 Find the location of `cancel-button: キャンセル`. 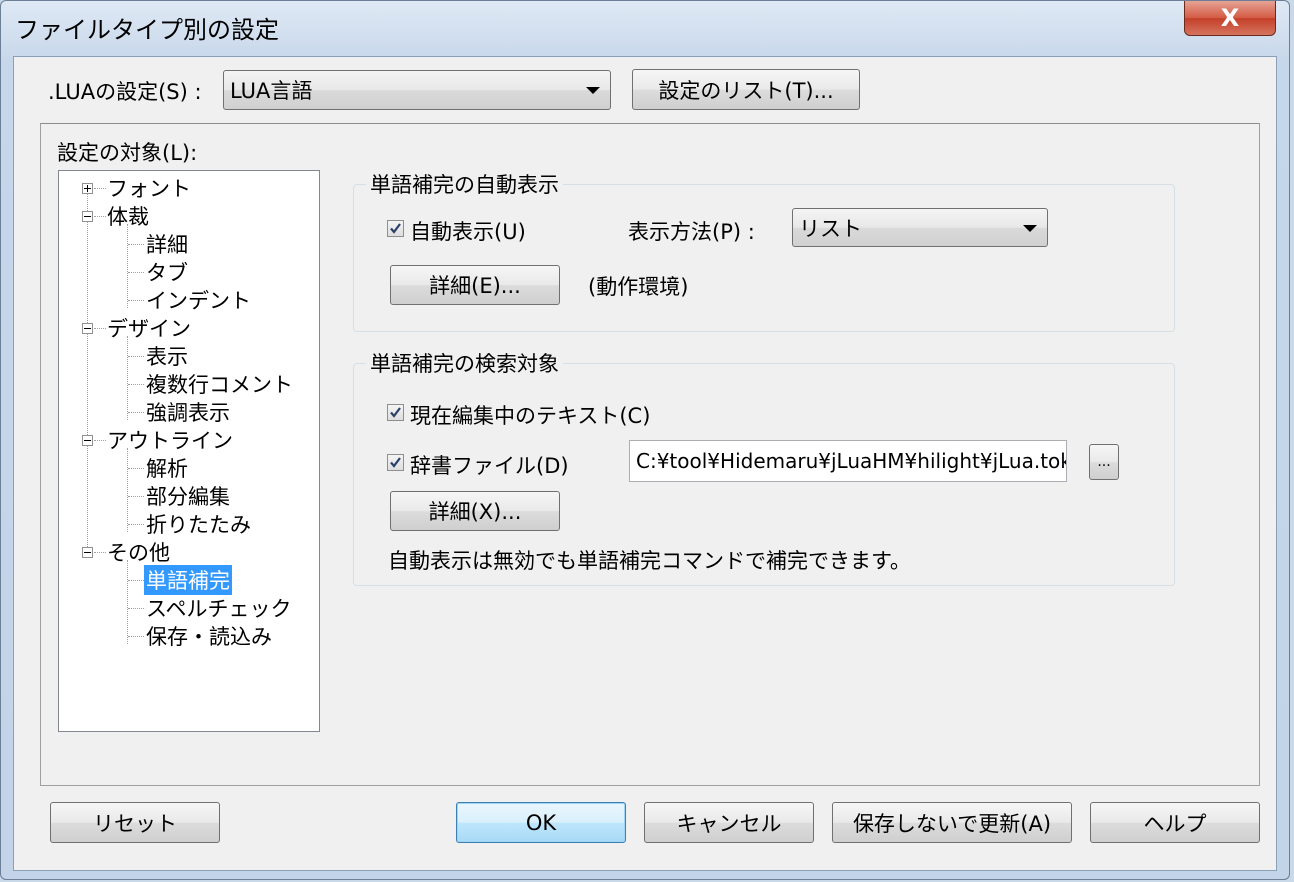

cancel-button: キャンセル is located at coordinates (729, 822).